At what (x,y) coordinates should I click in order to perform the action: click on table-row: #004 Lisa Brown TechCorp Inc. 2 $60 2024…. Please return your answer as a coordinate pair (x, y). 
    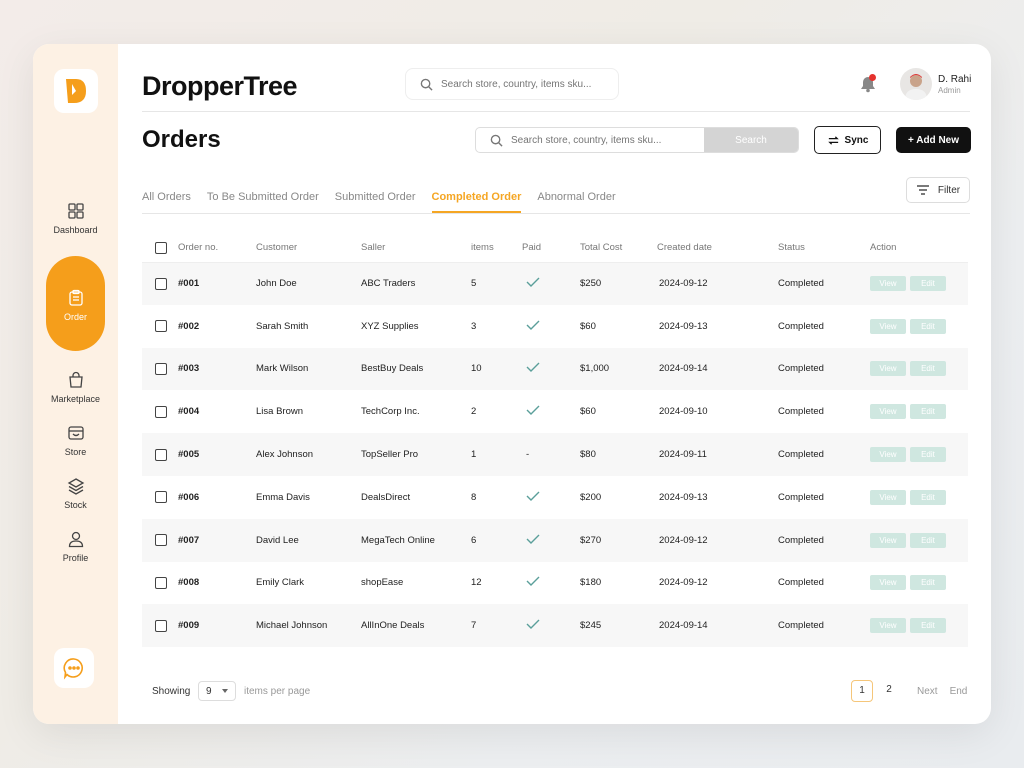
    Looking at the image, I should click on (555, 411).